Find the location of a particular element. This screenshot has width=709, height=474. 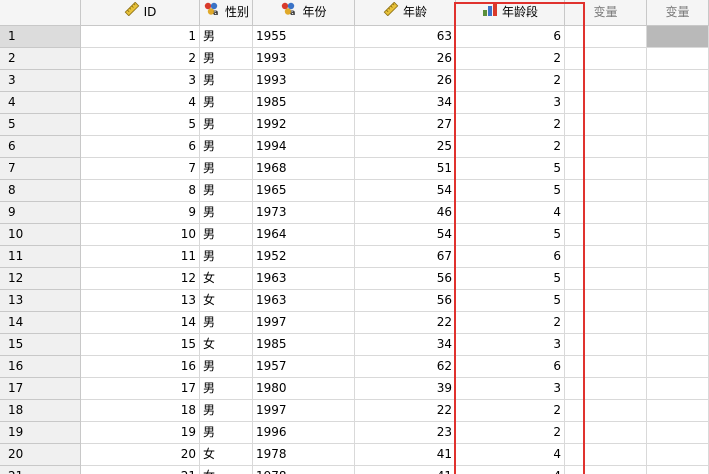

column-header-var-0: ID is located at coordinates (140, 13).